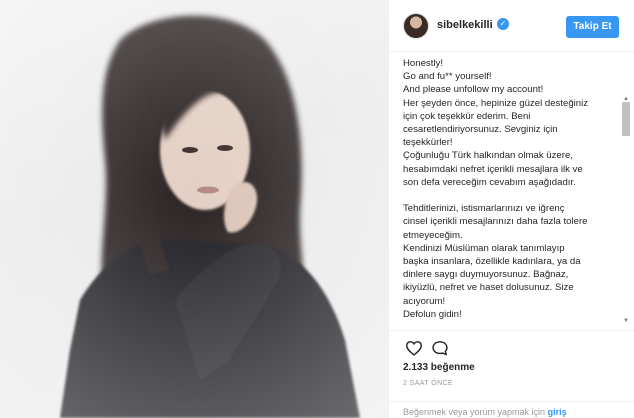 The width and height of the screenshot is (634, 418). I want to click on caption-line: Defolun gidin!, so click(432, 314).